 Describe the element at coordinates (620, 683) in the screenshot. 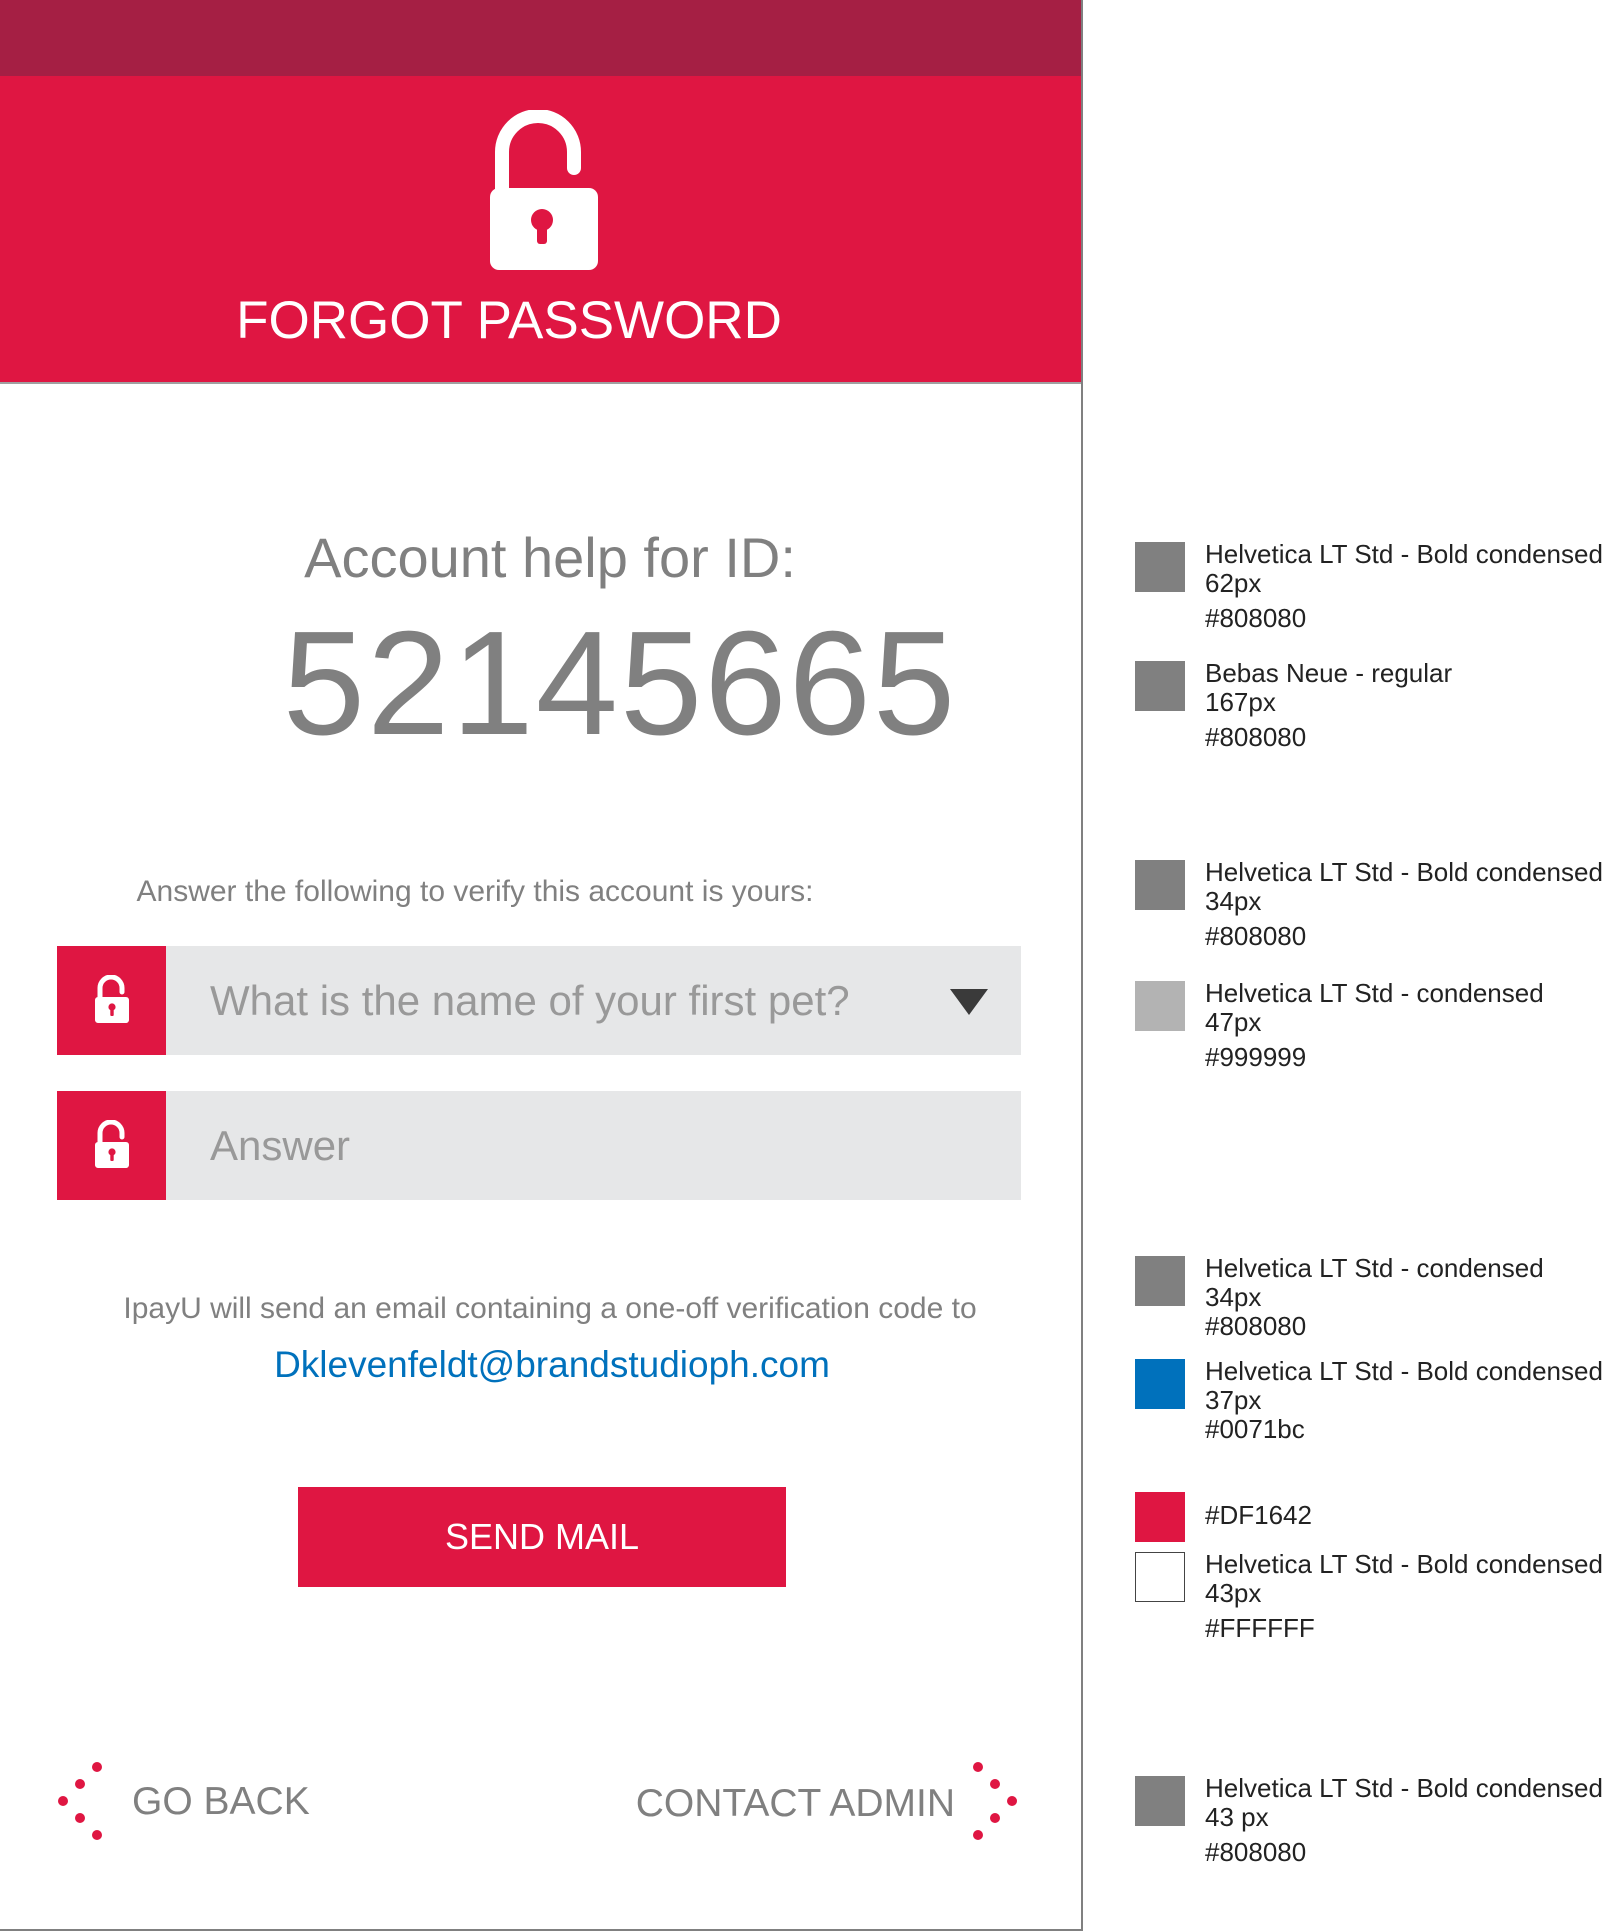

I see `account-id: 52145665` at that location.